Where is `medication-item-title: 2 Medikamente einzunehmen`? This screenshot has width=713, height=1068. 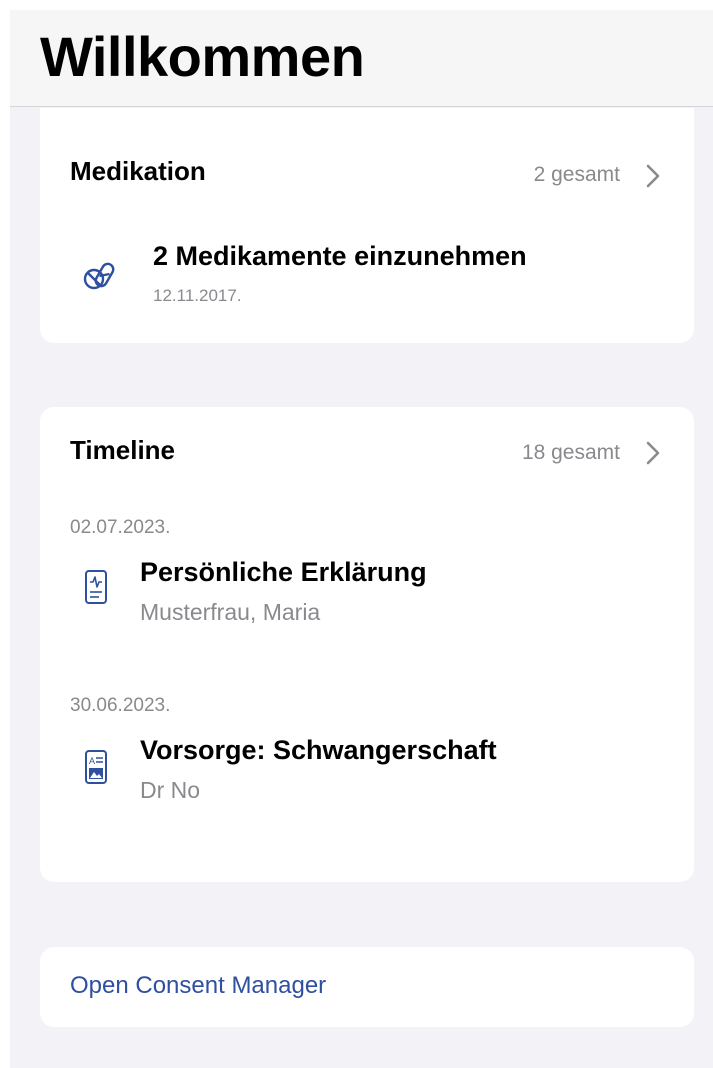 medication-item-title: 2 Medikamente einzunehmen is located at coordinates (340, 256).